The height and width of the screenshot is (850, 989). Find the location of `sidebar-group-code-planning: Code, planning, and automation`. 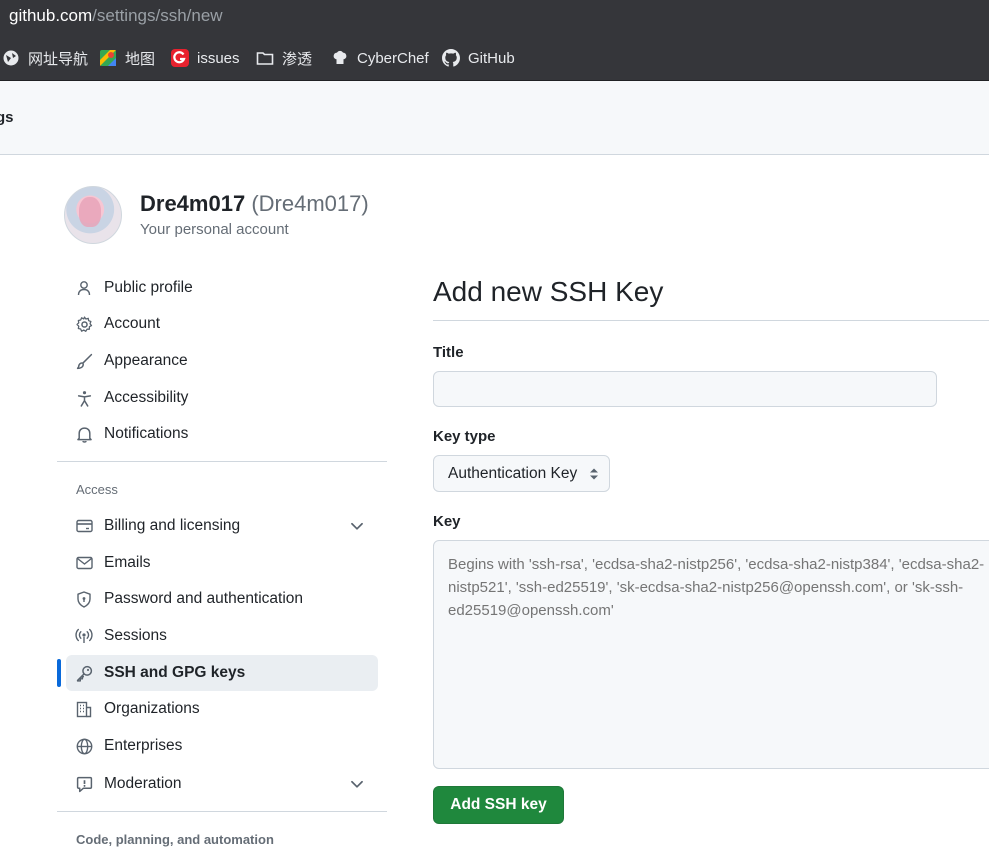

sidebar-group-code-planning: Code, planning, and automation is located at coordinates (175, 839).